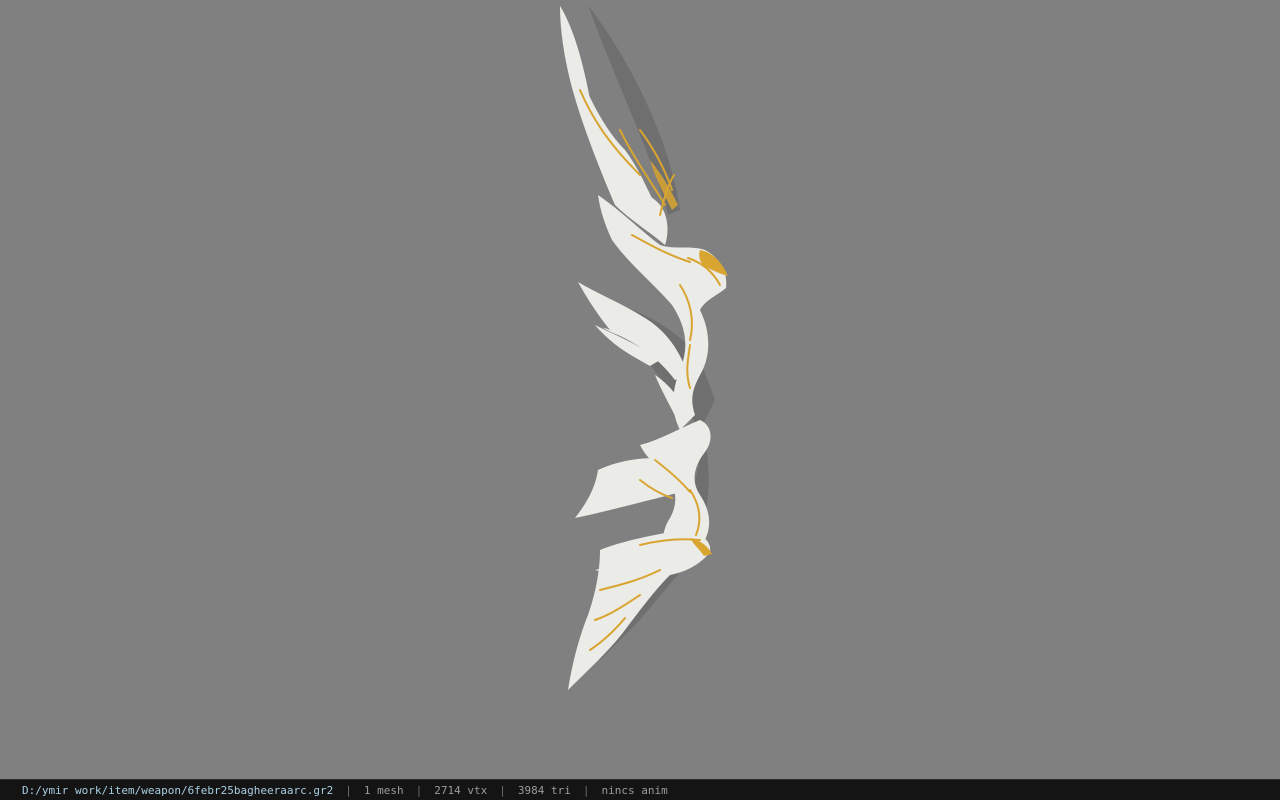 This screenshot has width=1280, height=800. Describe the element at coordinates (634, 790) in the screenshot. I see `animation-status: nincs anim` at that location.